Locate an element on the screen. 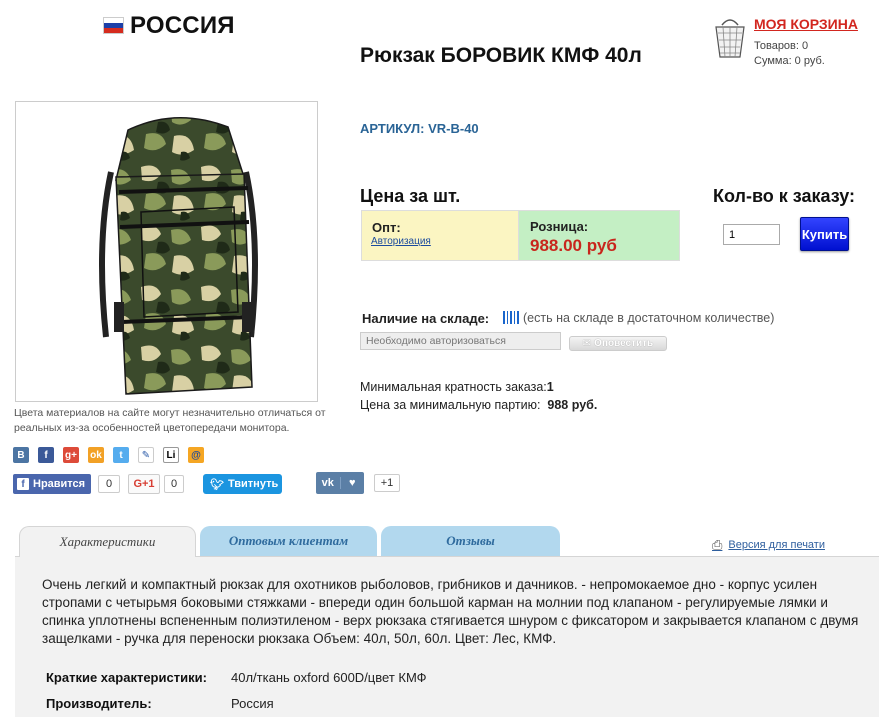 Image resolution: width=879 pixels, height=717 pixels. cart-link: МОЯ КОРЗИНА is located at coordinates (806, 24).